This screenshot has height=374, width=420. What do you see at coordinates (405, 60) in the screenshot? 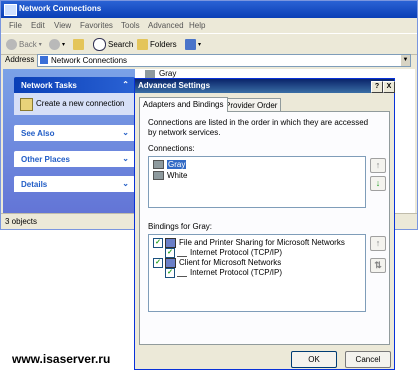
I see `chevron-down-icon: ▼` at bounding box center [405, 60].